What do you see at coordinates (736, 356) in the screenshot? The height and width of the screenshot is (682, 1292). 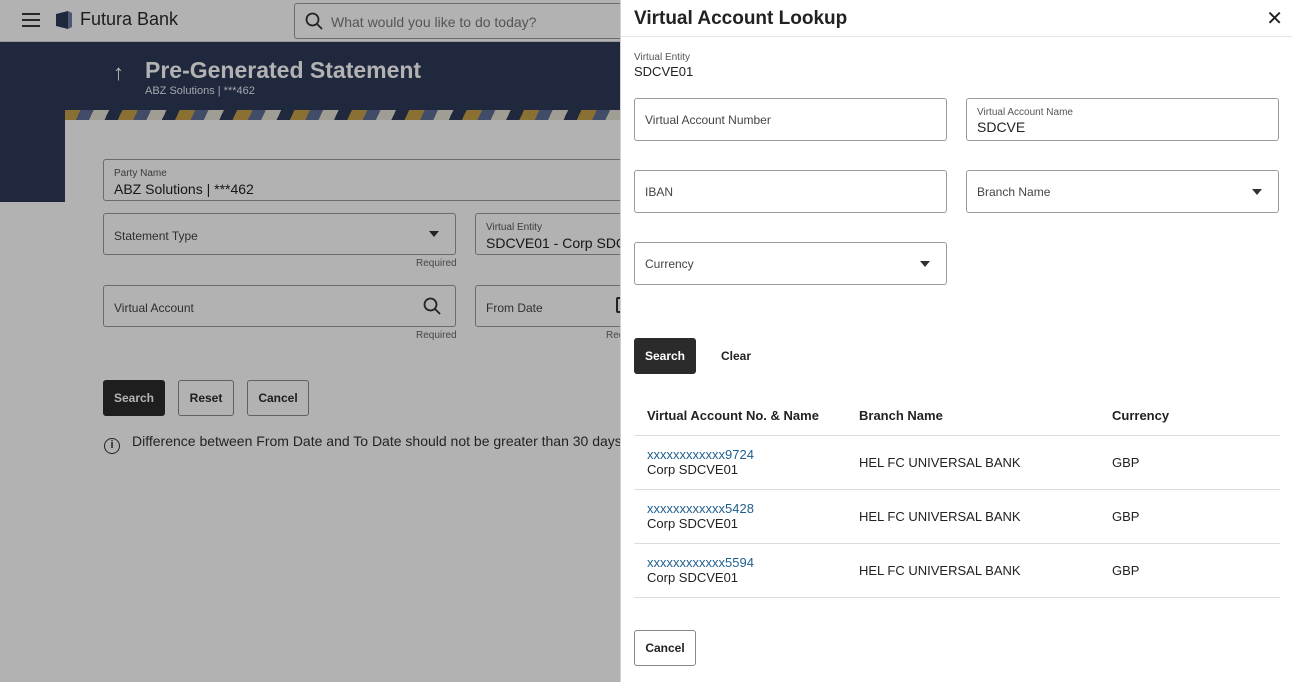 I see `lookup-clear-button: Clear` at bounding box center [736, 356].